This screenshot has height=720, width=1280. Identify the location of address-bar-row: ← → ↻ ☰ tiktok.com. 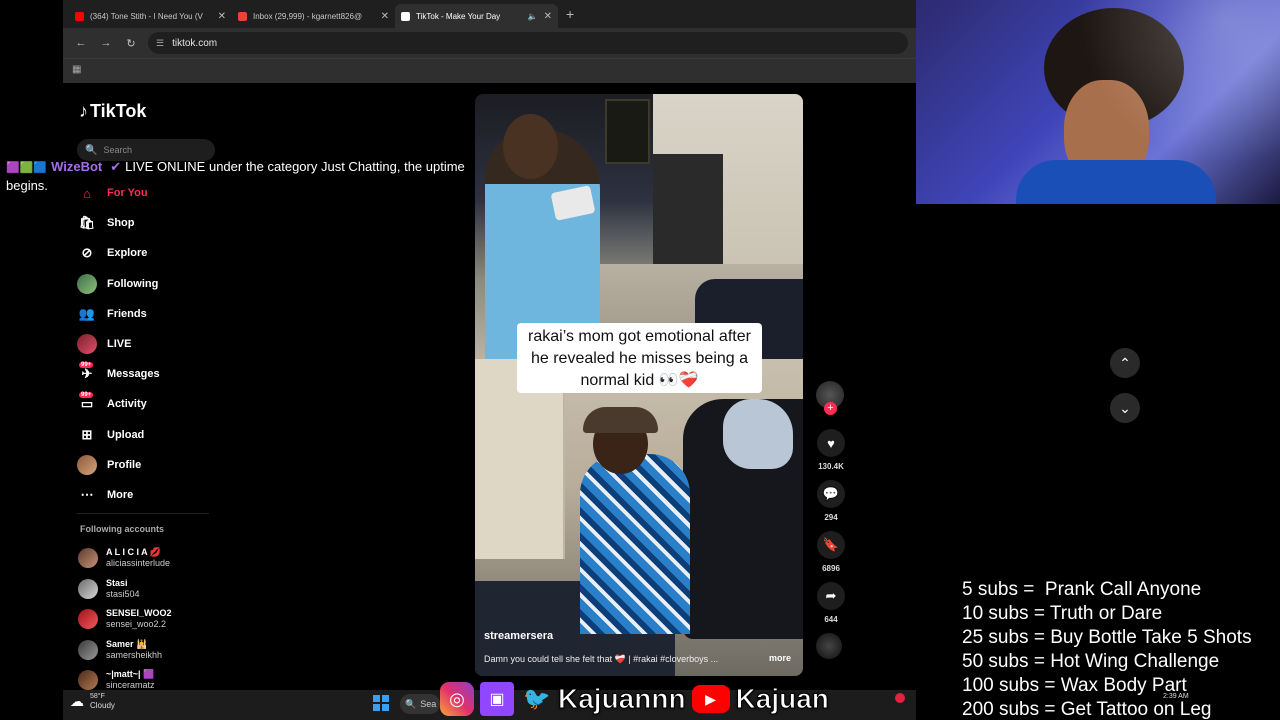
(489, 43).